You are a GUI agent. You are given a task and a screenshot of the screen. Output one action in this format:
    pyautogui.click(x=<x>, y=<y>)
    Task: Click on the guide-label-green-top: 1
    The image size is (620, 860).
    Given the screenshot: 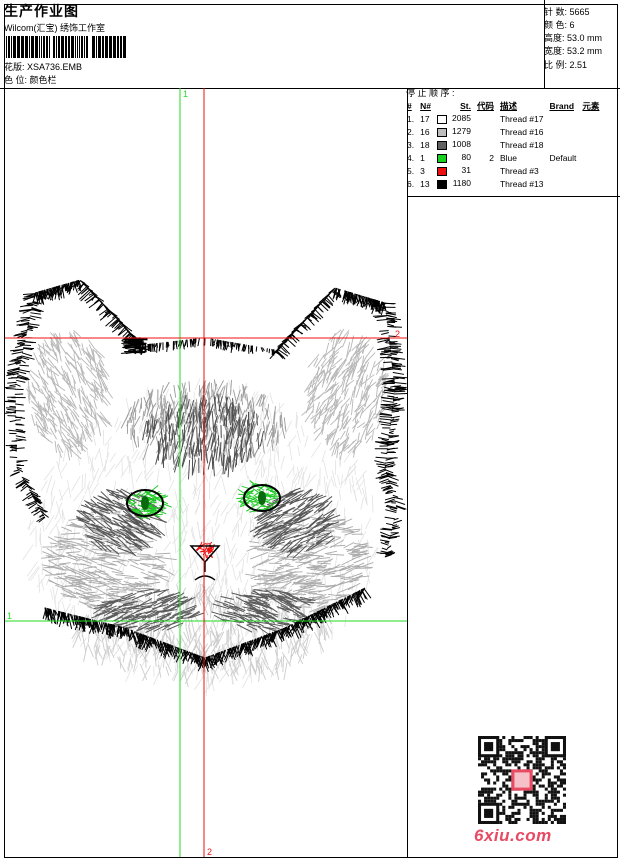 What is the action you would take?
    pyautogui.click(x=185, y=94)
    